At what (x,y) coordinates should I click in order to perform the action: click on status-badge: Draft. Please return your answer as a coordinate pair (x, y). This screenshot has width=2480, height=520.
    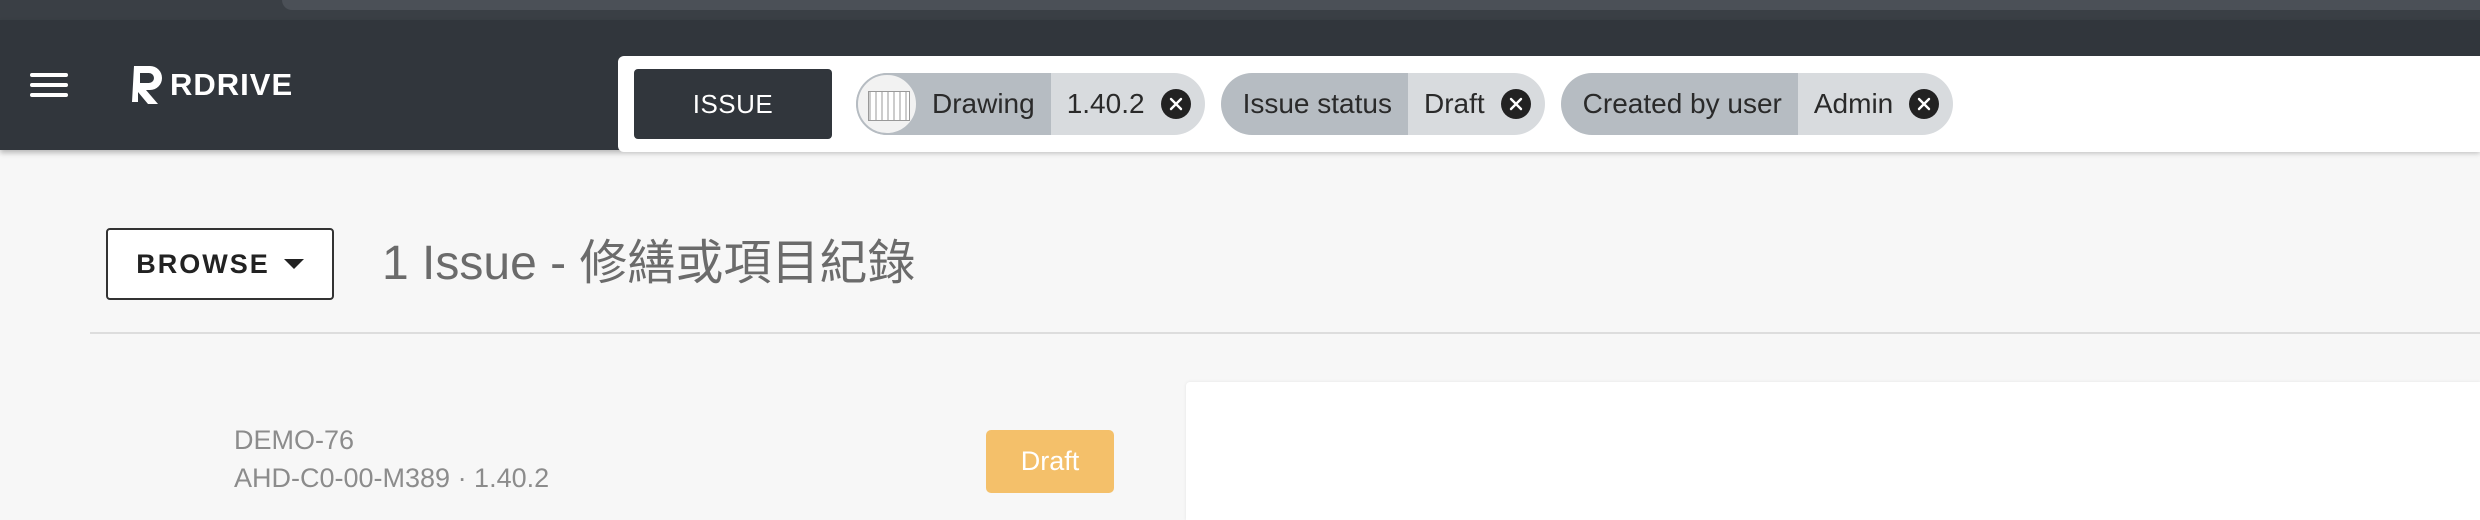
    Looking at the image, I should click on (1050, 461).